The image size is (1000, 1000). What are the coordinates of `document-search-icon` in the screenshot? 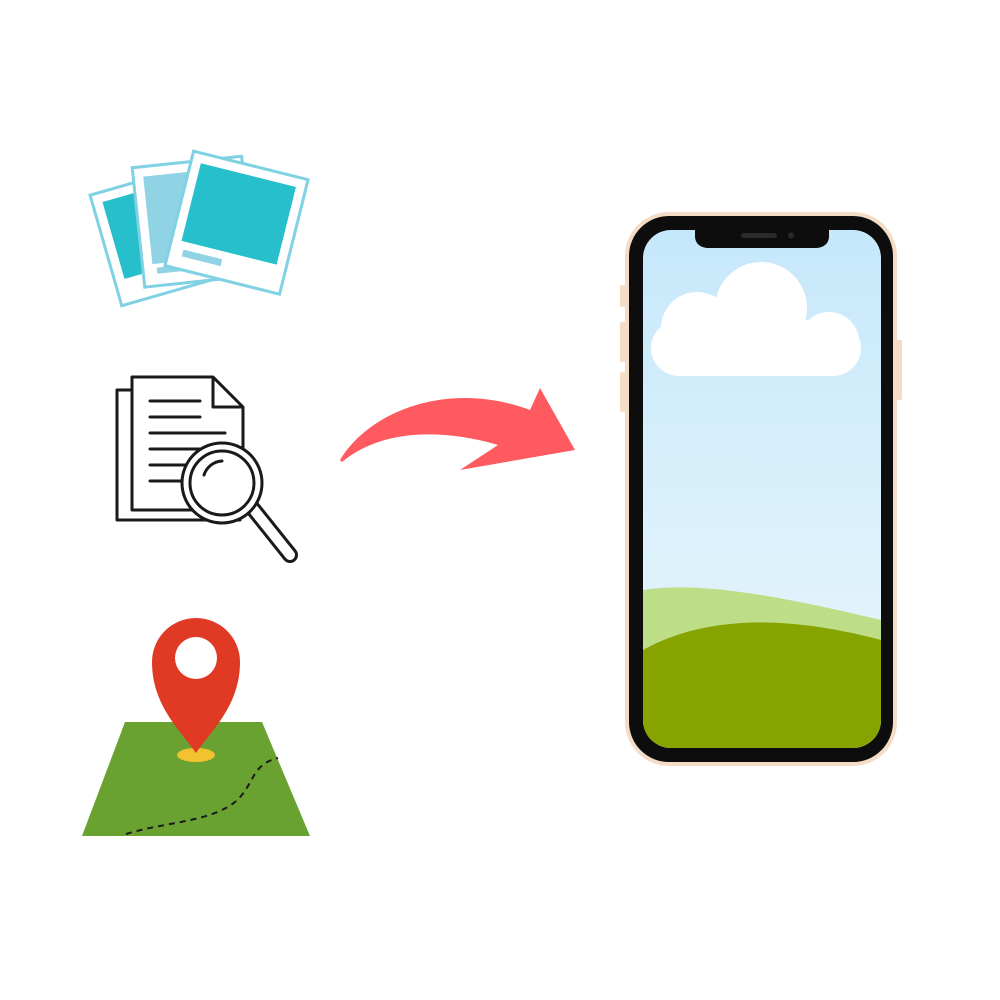 It's located at (206, 469).